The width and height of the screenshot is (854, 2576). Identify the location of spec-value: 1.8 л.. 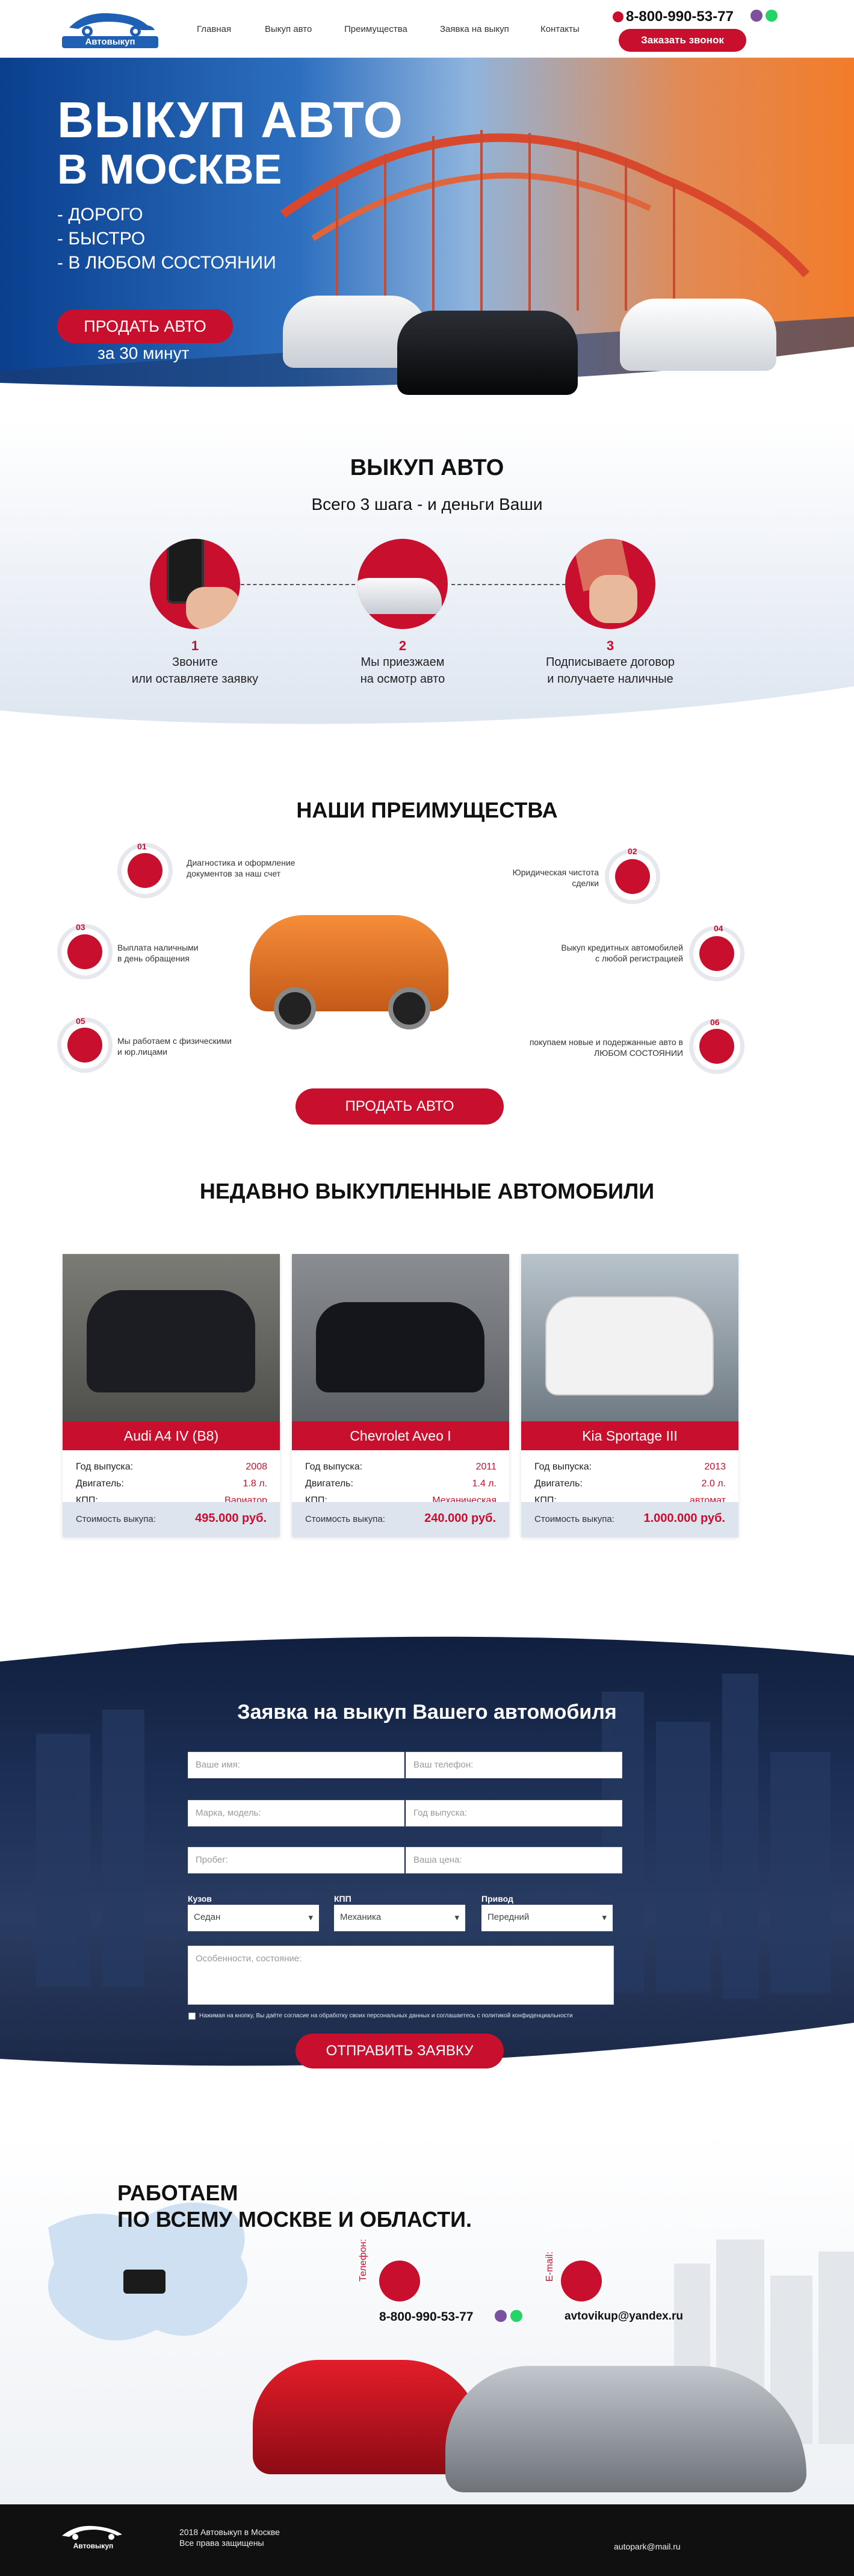
(255, 1484).